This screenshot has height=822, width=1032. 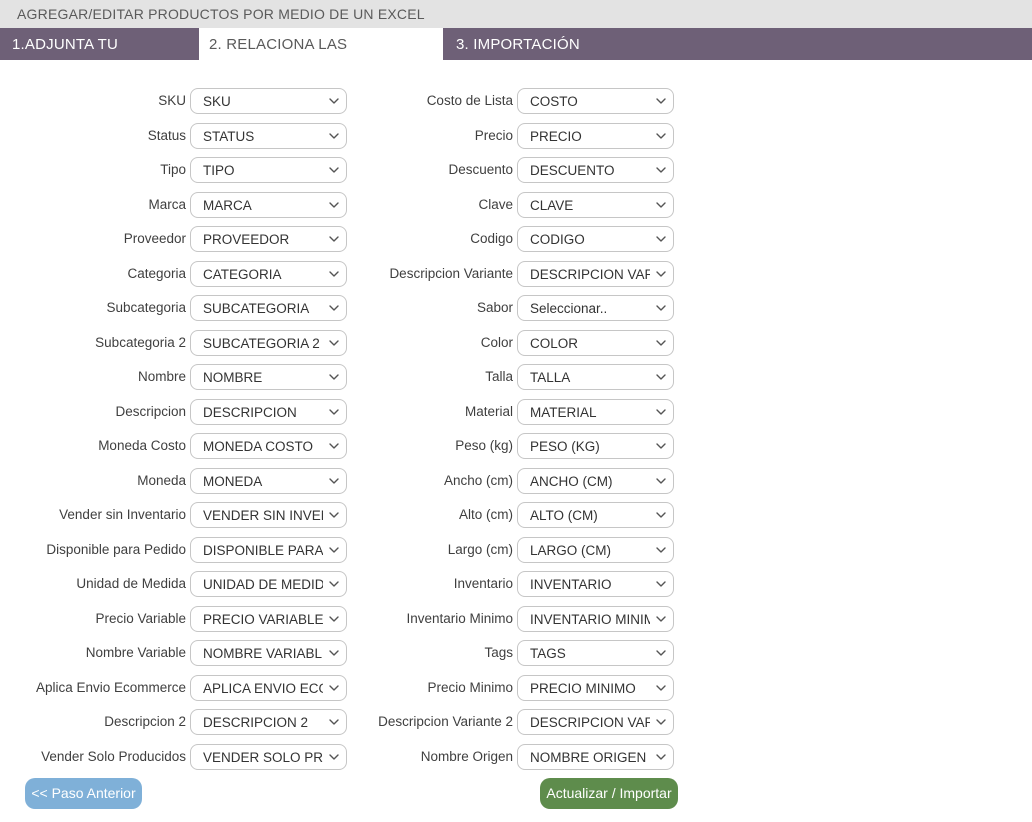 I want to click on select-value: CODIGO, so click(x=557, y=239).